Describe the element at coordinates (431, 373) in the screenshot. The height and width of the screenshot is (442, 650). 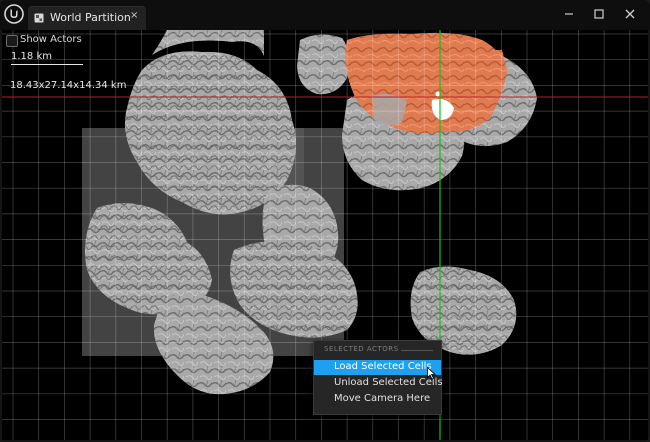
I see `mouse-pointer-icon` at that location.